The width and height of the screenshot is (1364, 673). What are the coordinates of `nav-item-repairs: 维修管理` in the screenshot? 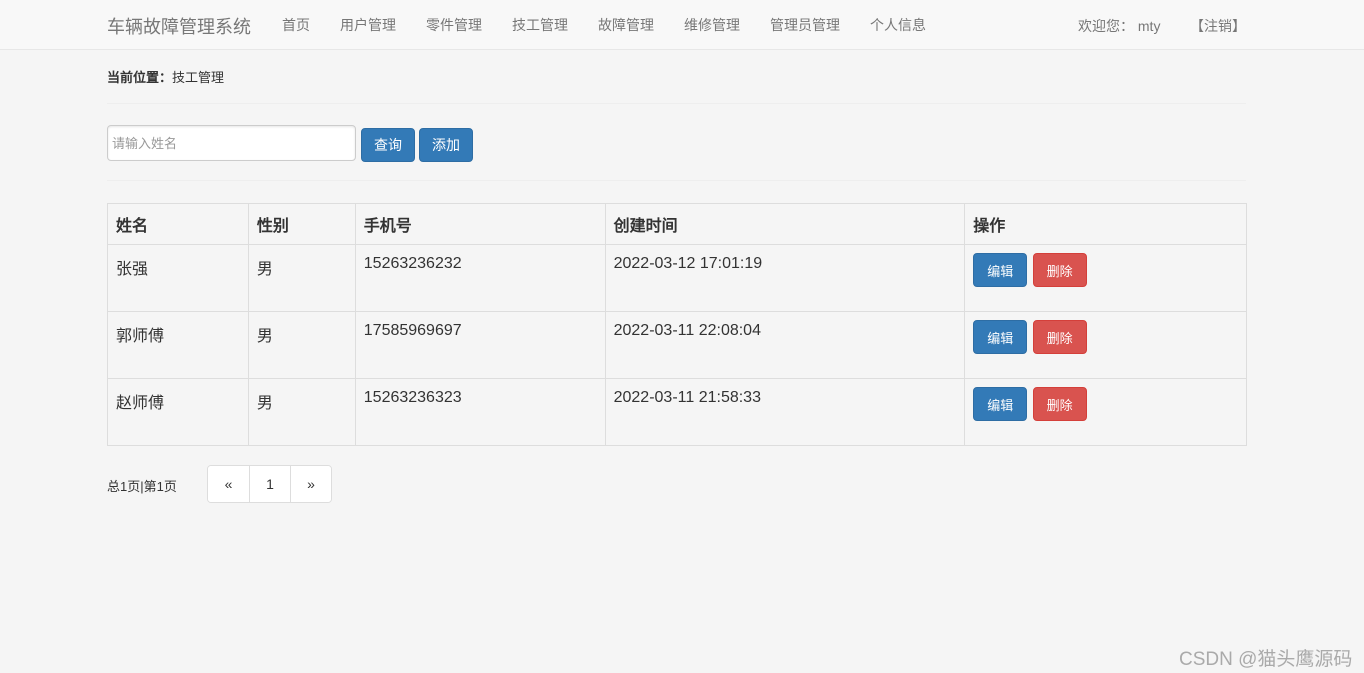 It's located at (712, 25).